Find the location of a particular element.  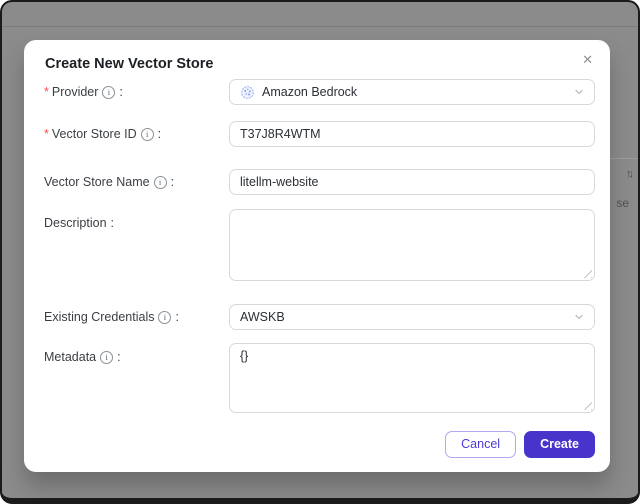

existing-credentials-select: AWSKB is located at coordinates (412, 317).